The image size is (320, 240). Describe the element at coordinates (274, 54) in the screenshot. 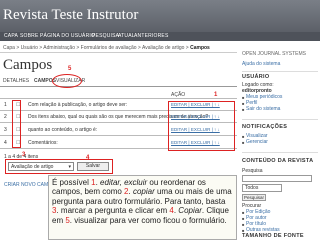

I see `ojs-label: OPEN JOURNAL SYSTEMS` at that location.